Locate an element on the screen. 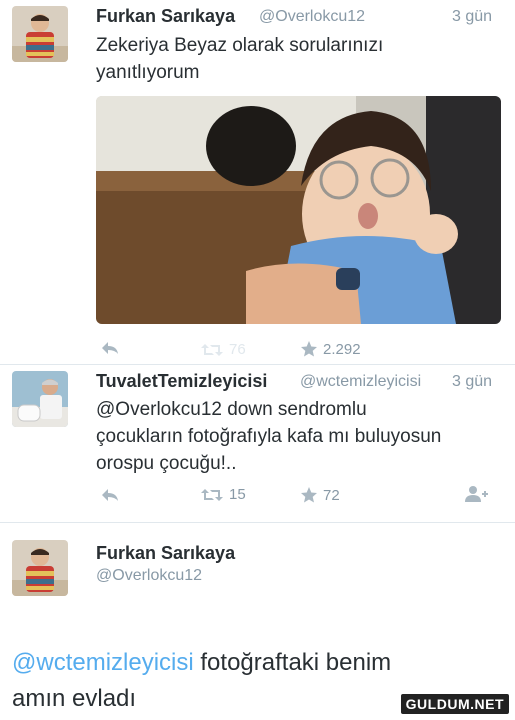 This screenshot has height=720, width=515. author-handle: @wctemizleyicisi is located at coordinates (360, 382).